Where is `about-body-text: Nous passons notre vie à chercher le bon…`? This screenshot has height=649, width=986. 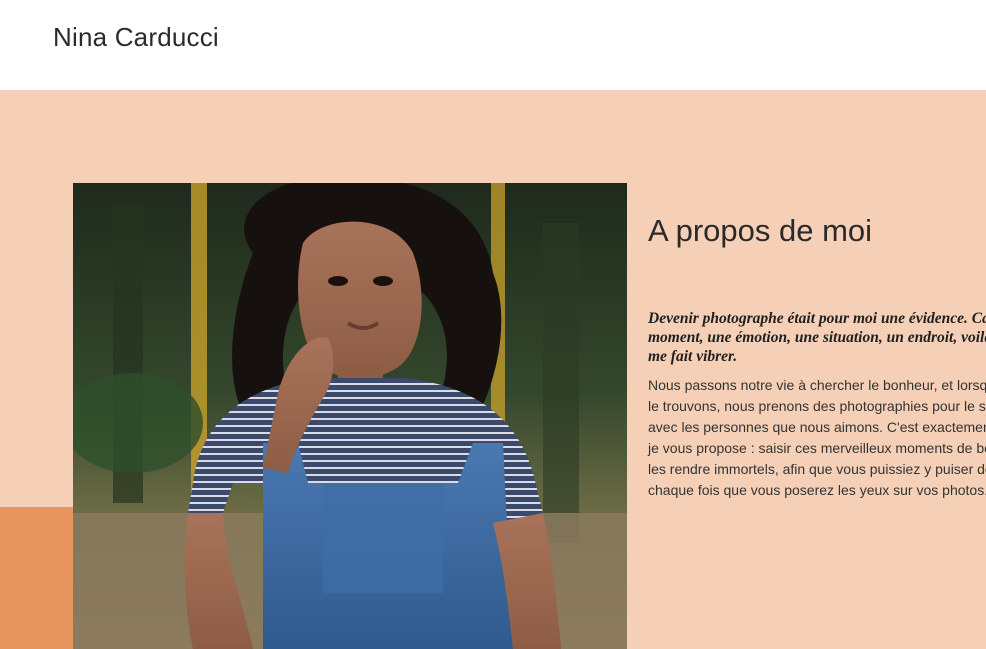
about-body-text: Nous passons notre vie à chercher le bon… is located at coordinates (817, 437).